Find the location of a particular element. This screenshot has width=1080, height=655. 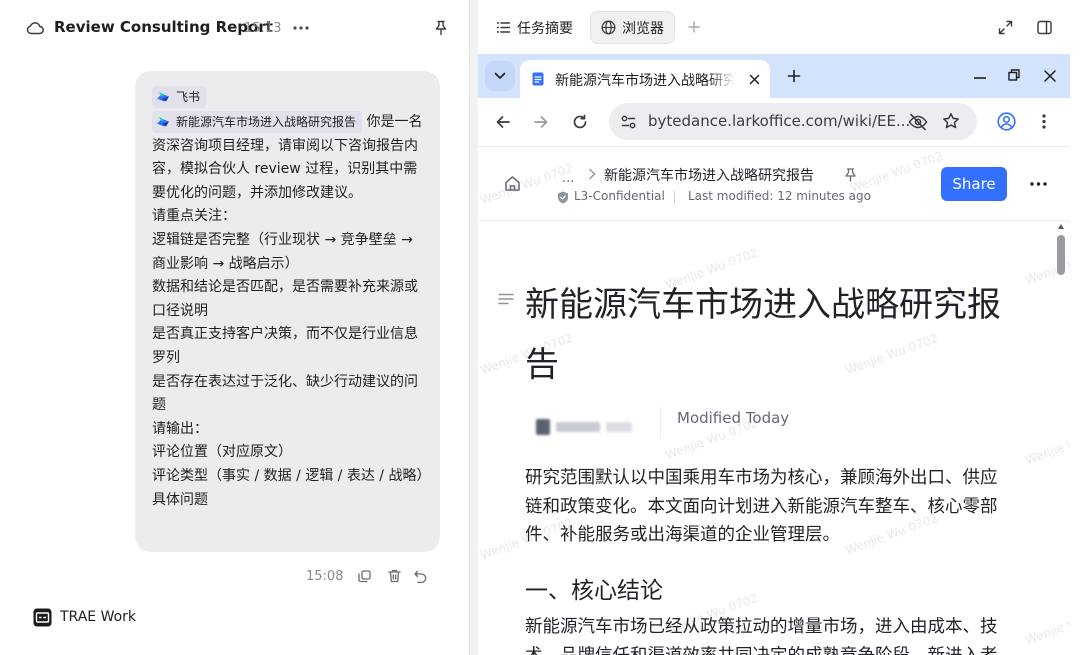

brand: TRAE Work is located at coordinates (84, 617).